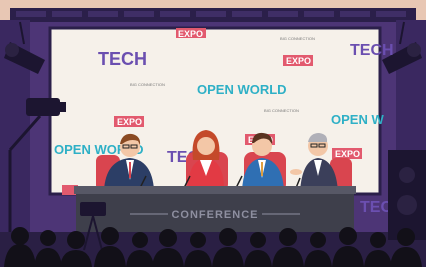 The height and width of the screenshot is (267, 426). I want to click on expo-badge-1: EXPO, so click(190, 34).